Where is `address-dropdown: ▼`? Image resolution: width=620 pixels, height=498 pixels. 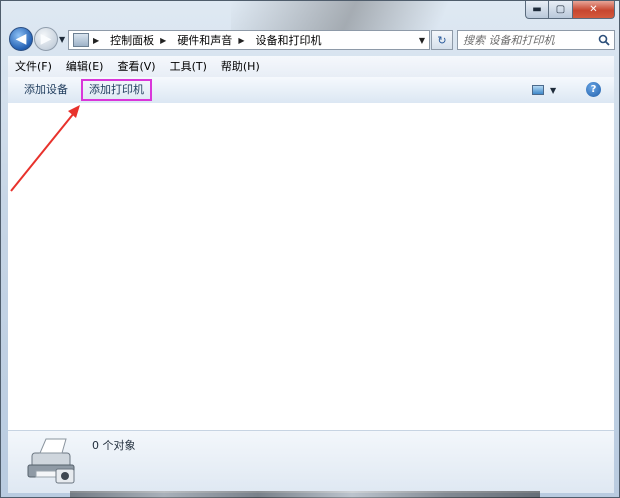 address-dropdown: ▼ is located at coordinates (422, 40).